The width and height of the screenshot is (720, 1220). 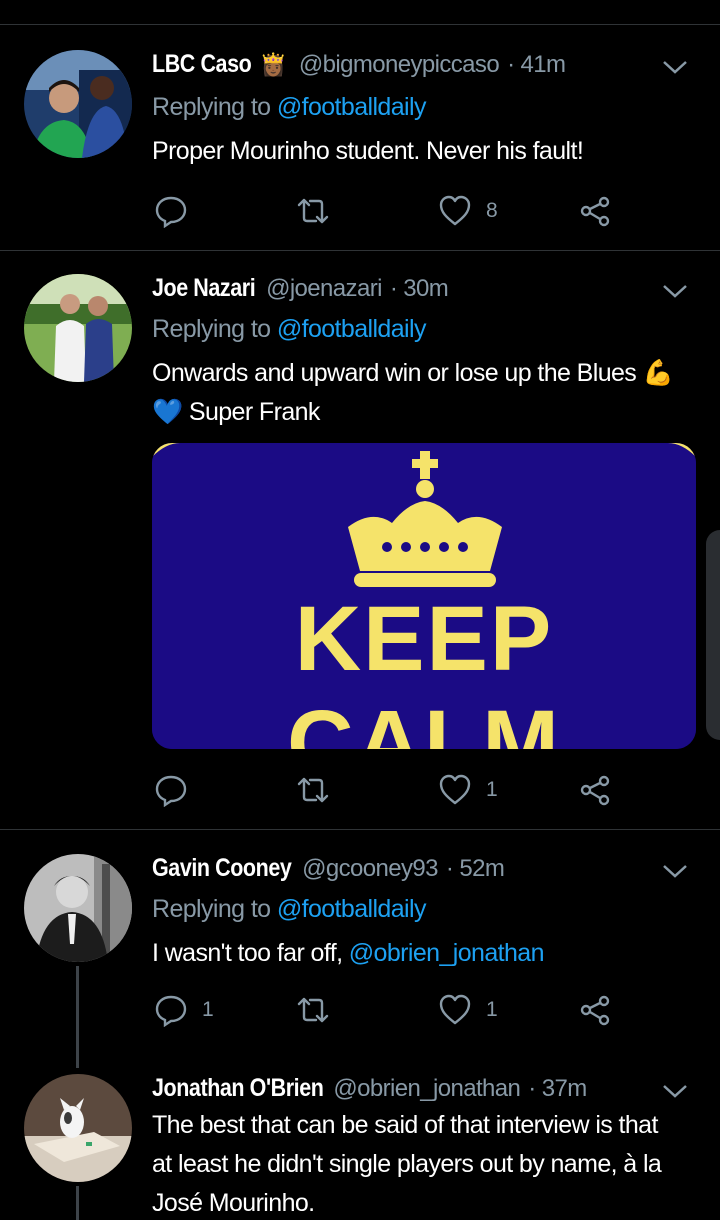 What do you see at coordinates (392, 1010) in the screenshot?
I see `tweet-actions: 1 1` at bounding box center [392, 1010].